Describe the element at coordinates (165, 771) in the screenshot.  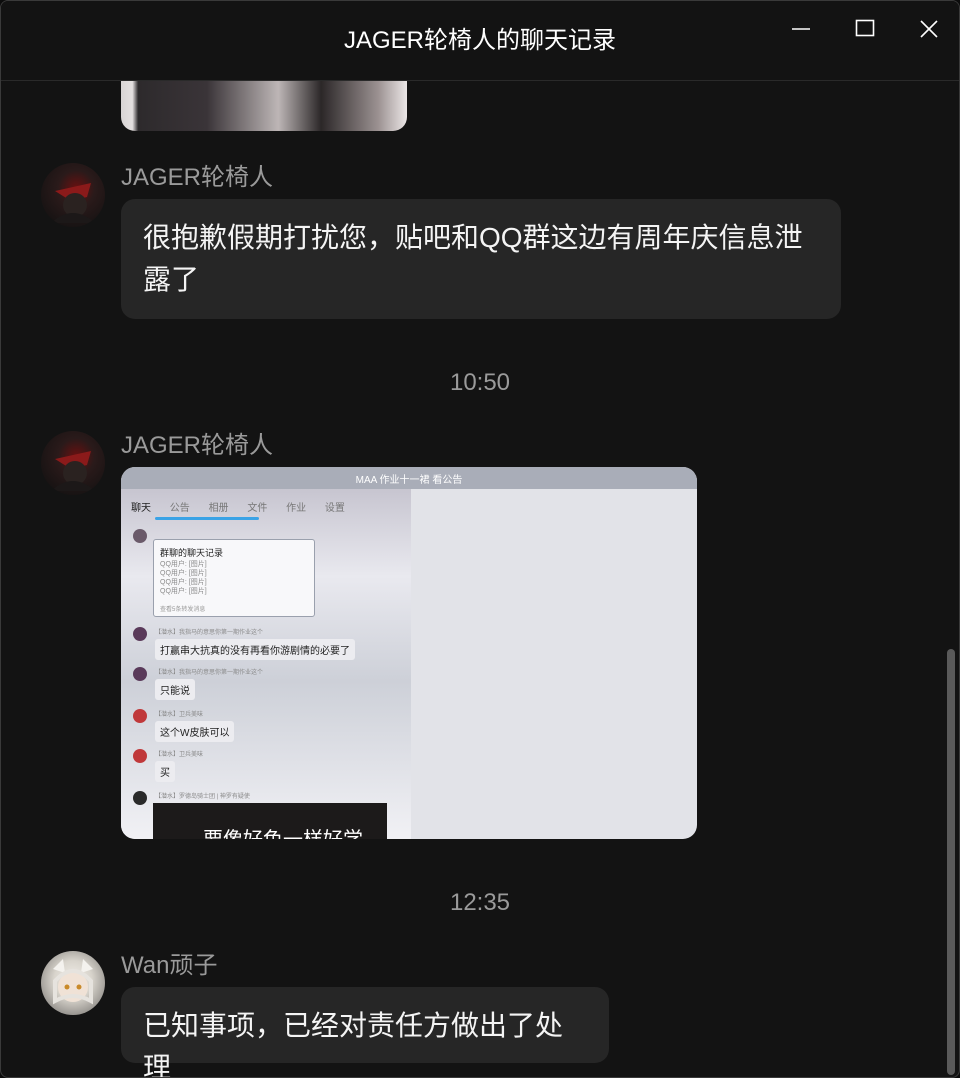
I see `screenshot-message: 买` at that location.